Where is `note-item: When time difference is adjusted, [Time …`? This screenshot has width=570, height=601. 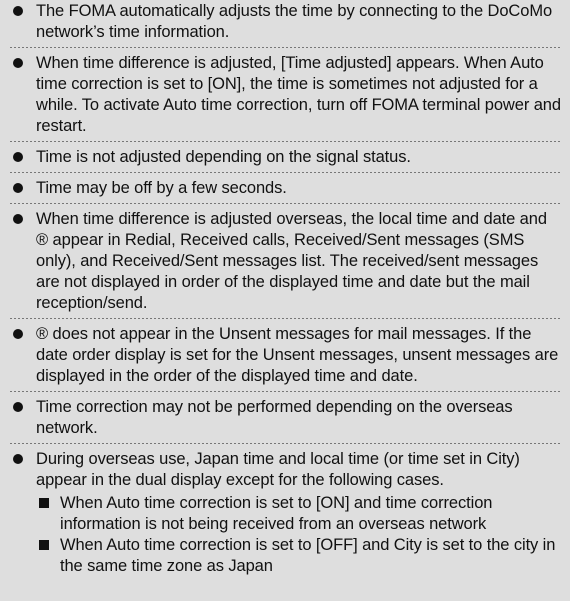
note-item: When time difference is adjusted, [Time … is located at coordinates (286, 95).